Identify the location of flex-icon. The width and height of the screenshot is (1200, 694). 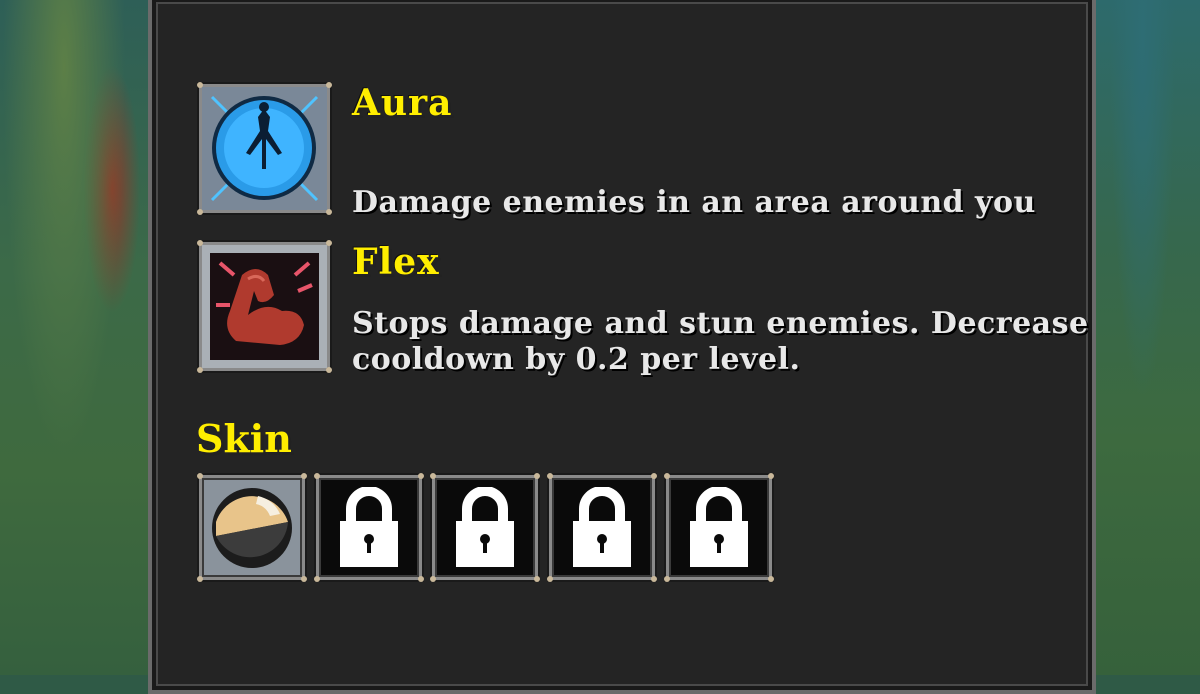
(264, 306).